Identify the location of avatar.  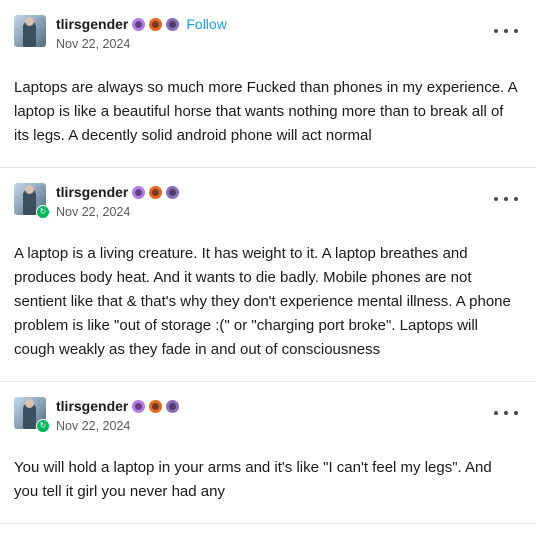
(30, 31).